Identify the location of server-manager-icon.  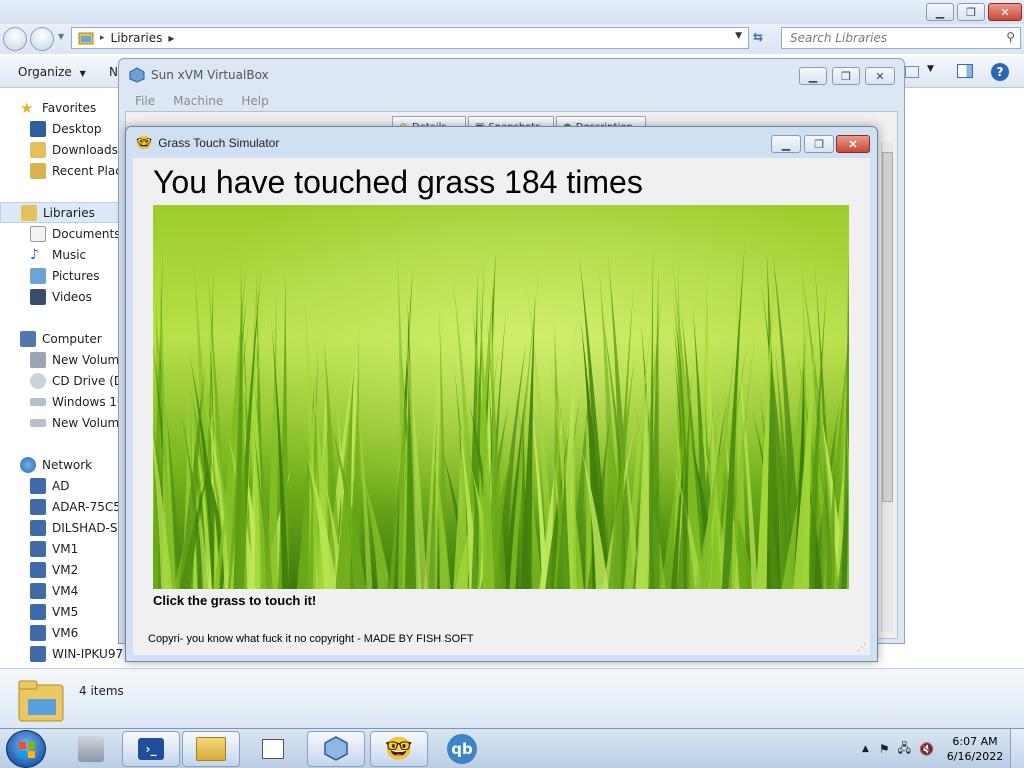
(91, 749).